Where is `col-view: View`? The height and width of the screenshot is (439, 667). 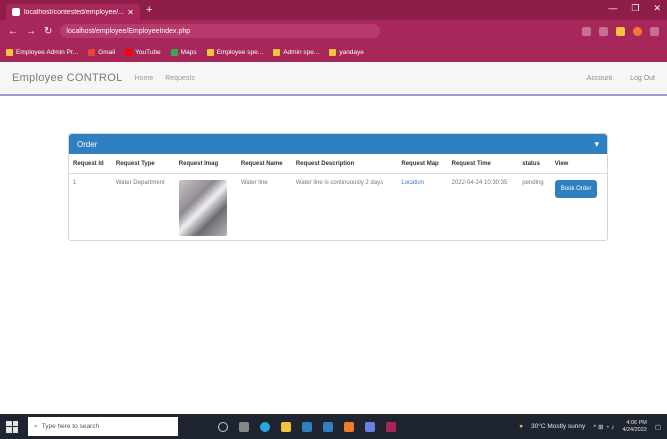 col-view: View is located at coordinates (578, 164).